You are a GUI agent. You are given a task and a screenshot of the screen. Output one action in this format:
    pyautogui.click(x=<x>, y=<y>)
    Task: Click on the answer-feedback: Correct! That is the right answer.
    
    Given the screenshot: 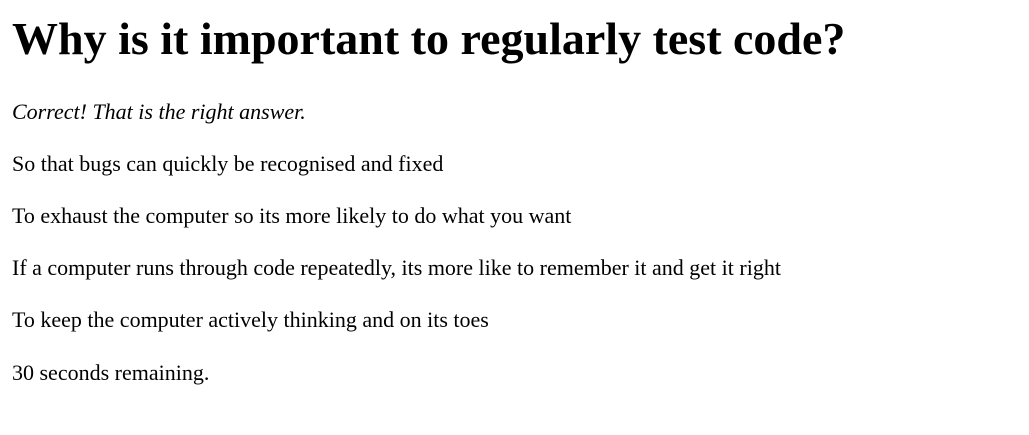 What is the action you would take?
    pyautogui.click(x=159, y=111)
    